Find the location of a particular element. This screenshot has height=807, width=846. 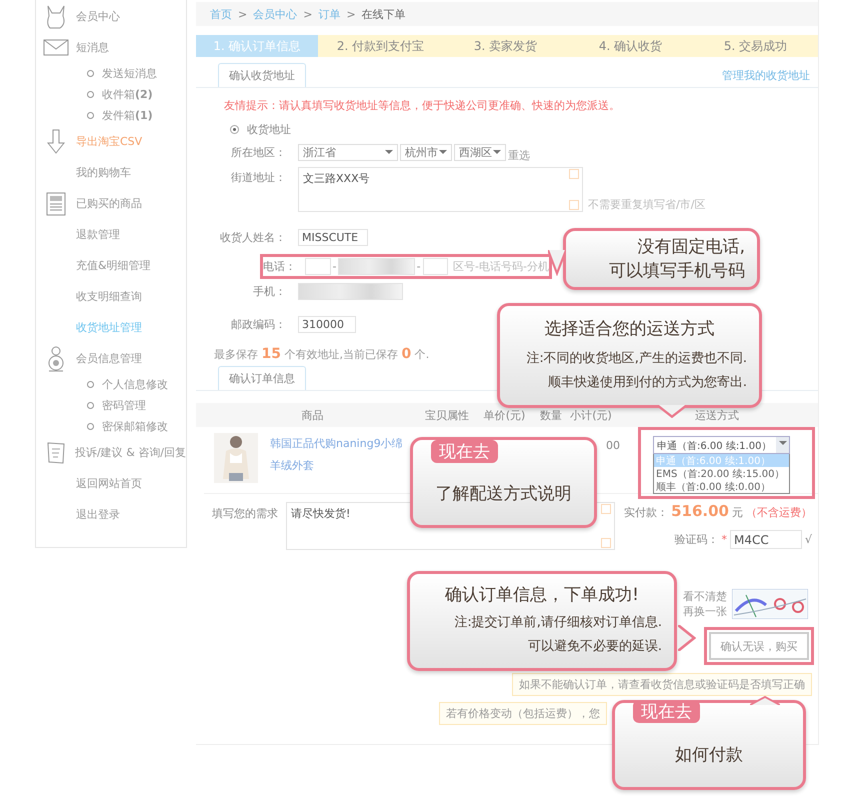

progress-step: 5. 交易成功 is located at coordinates (755, 46).